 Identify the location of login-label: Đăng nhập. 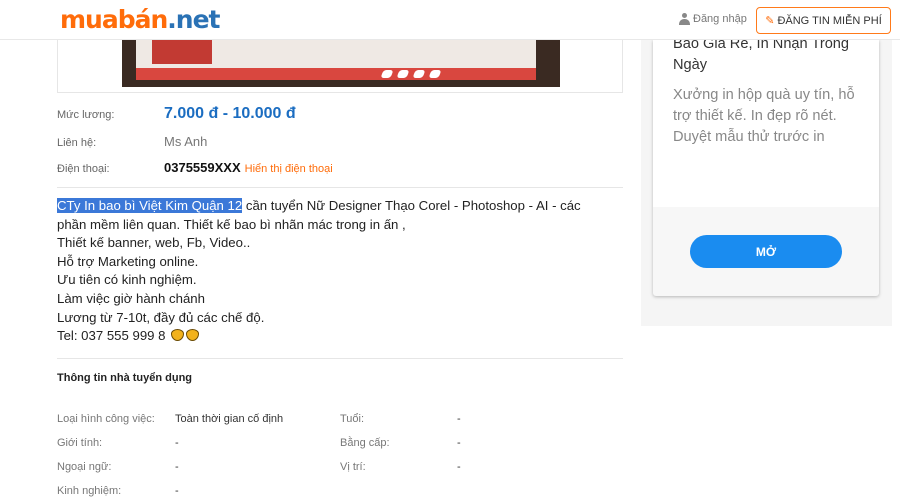
(720, 19).